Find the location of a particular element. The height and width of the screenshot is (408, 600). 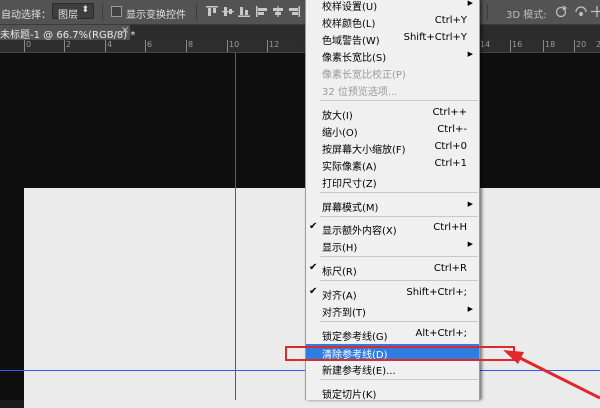

annotation-arrow-icon is located at coordinates (551, 375).